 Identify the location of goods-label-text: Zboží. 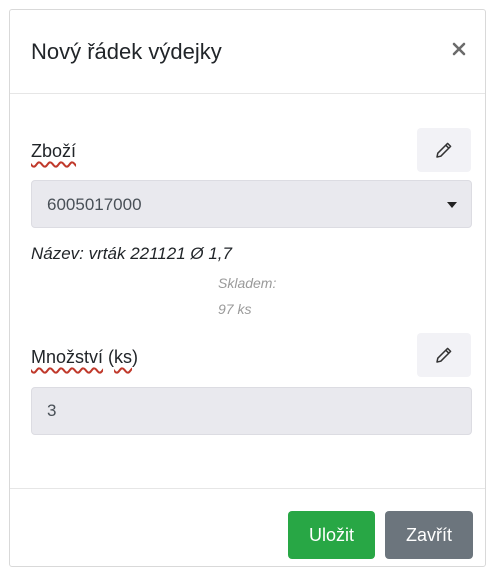
(54, 151).